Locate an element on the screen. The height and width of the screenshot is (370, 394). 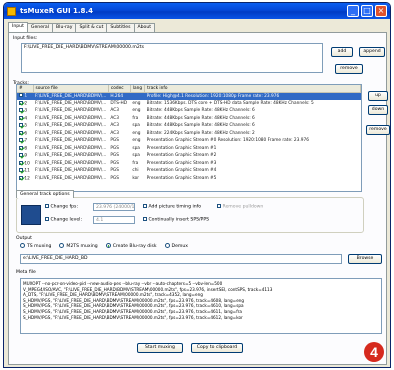
output-path-field: e:\LIVE_FREE_DIE_HARD_BD is located at coordinates (181, 259).